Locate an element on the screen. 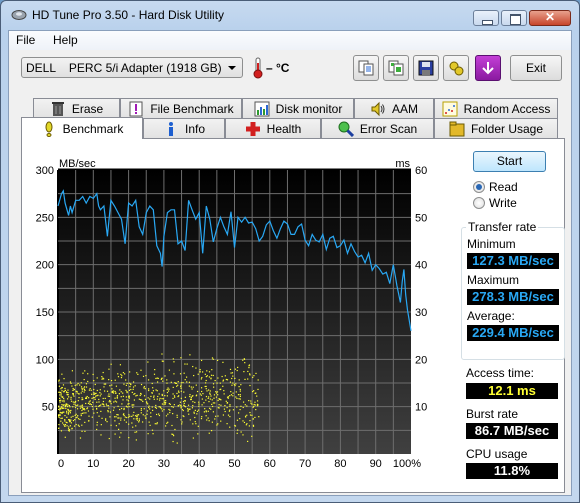  window-title: HD Tune Pro 3.50 - Hard Disk Utility is located at coordinates (128, 15).